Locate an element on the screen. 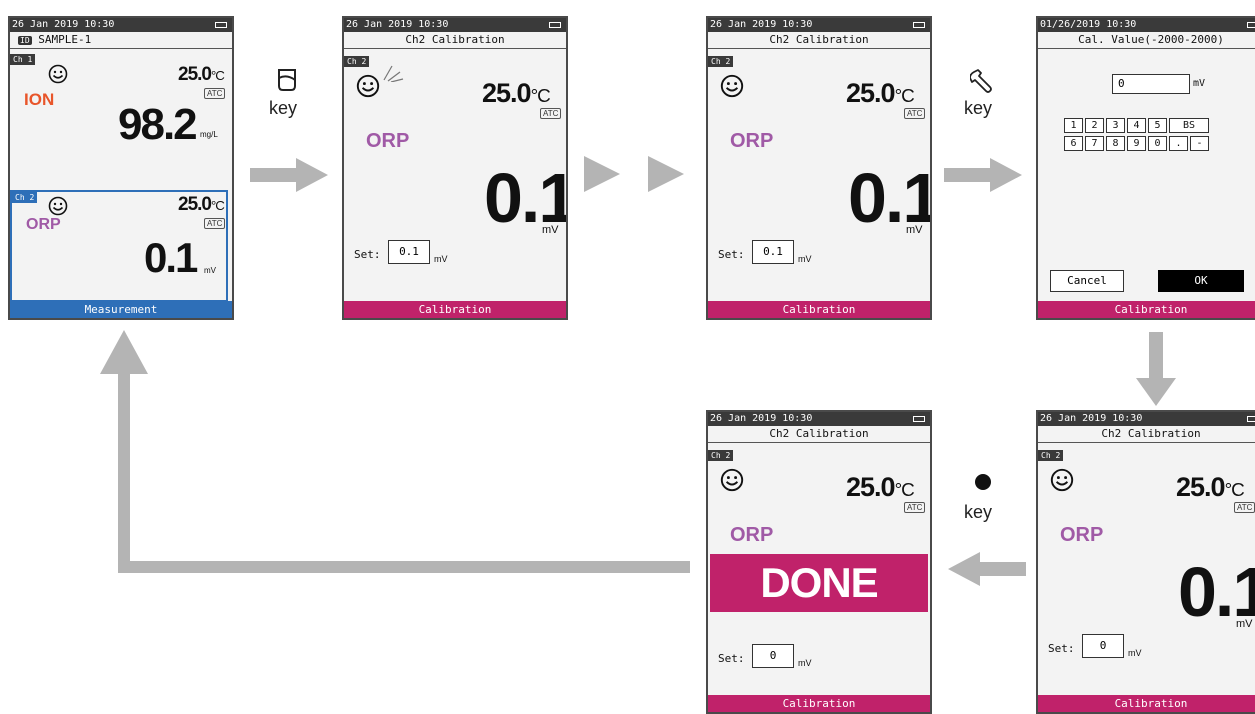 Image resolution: width=1255 pixels, height=714 pixels. status-bar: 01/26/2019 10:30 is located at coordinates (1146, 25).